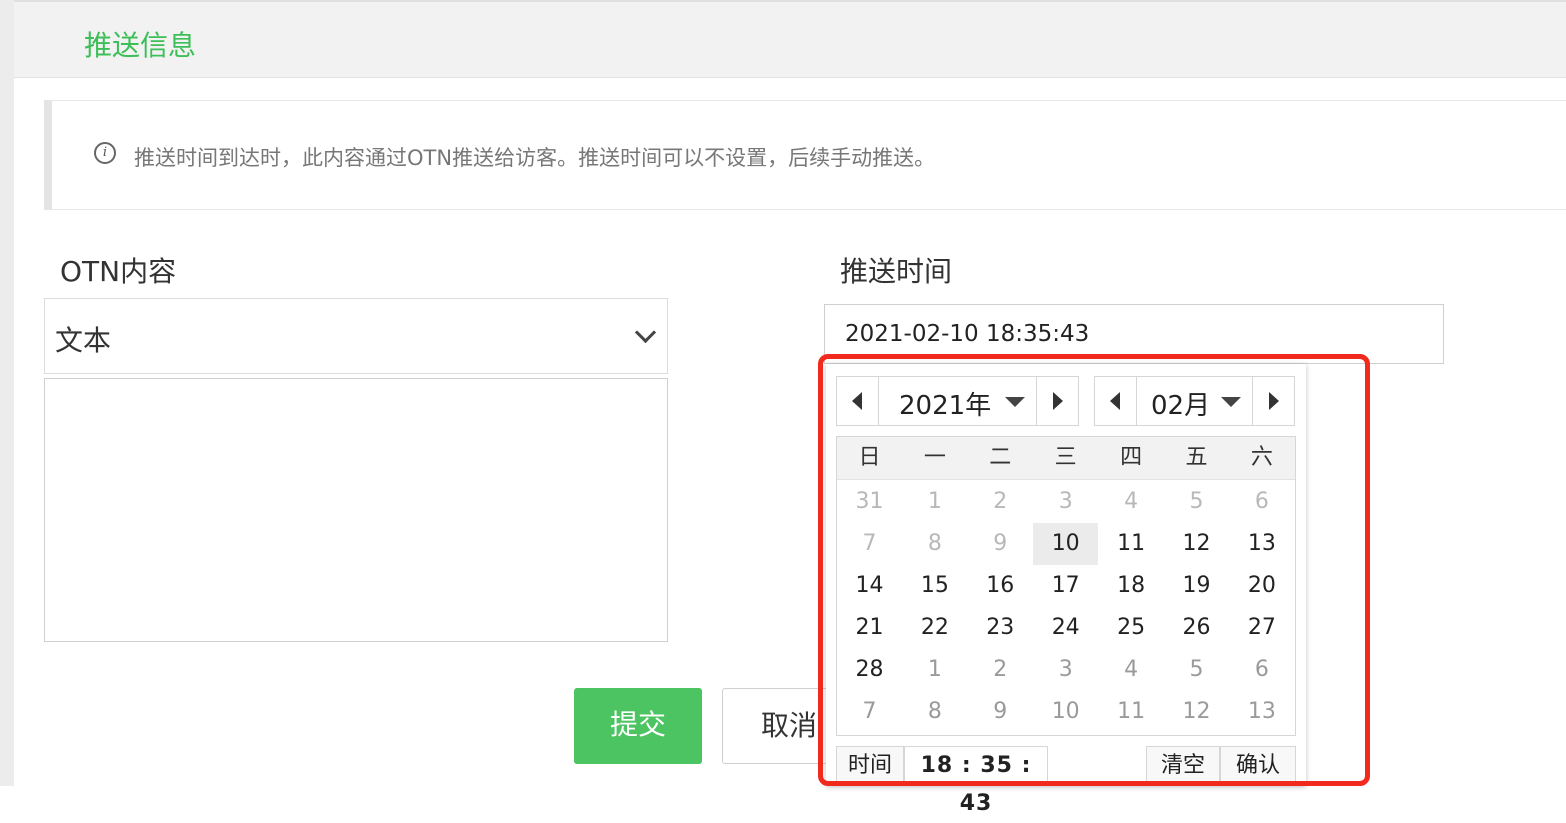  What do you see at coordinates (1261, 457) in the screenshot?
I see `weekday-label: 六` at bounding box center [1261, 457].